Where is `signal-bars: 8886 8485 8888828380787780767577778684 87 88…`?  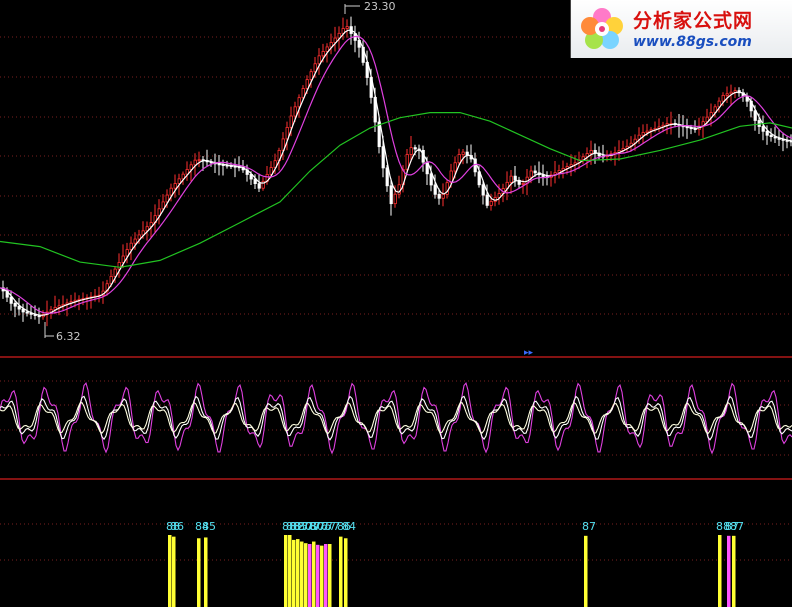 signal-bars: 8886 8485 8888828380787780767577778684 87 88… is located at coordinates (455, 563).